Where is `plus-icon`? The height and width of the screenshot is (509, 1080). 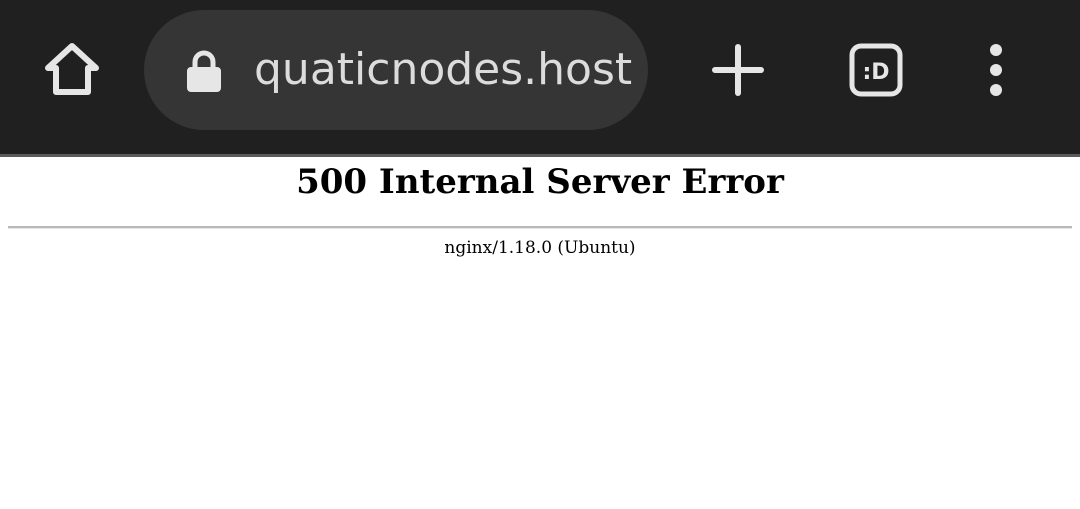 plus-icon is located at coordinates (738, 70).